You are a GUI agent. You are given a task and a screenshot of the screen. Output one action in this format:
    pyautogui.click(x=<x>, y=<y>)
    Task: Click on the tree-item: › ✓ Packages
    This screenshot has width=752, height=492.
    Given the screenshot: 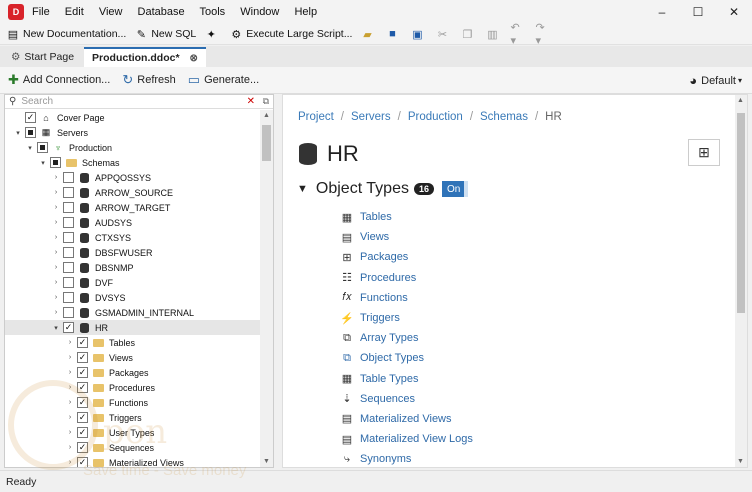 What is the action you would take?
    pyautogui.click(x=133, y=372)
    